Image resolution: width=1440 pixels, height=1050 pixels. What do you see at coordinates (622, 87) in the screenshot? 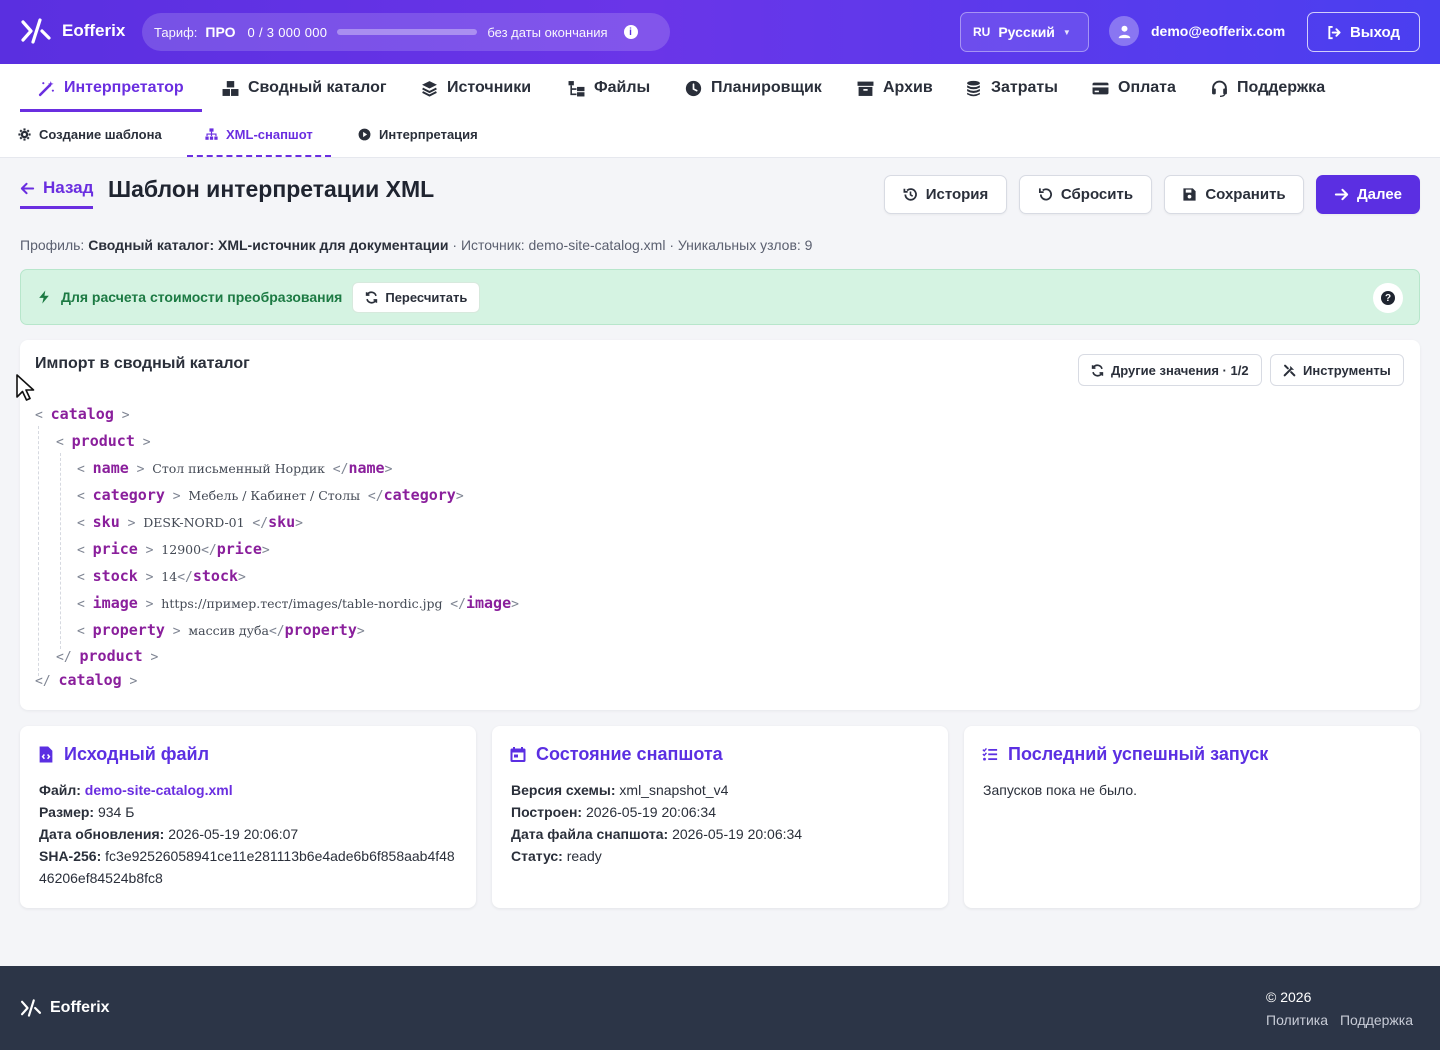
I see `nav-label: Файлы` at bounding box center [622, 87].